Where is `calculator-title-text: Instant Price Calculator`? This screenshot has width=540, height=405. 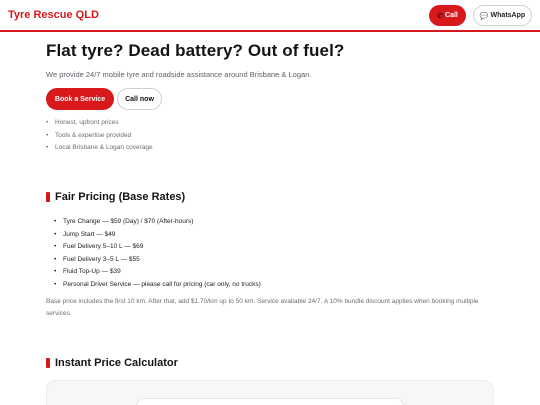
calculator-title-text: Instant Price Calculator is located at coordinates (116, 363).